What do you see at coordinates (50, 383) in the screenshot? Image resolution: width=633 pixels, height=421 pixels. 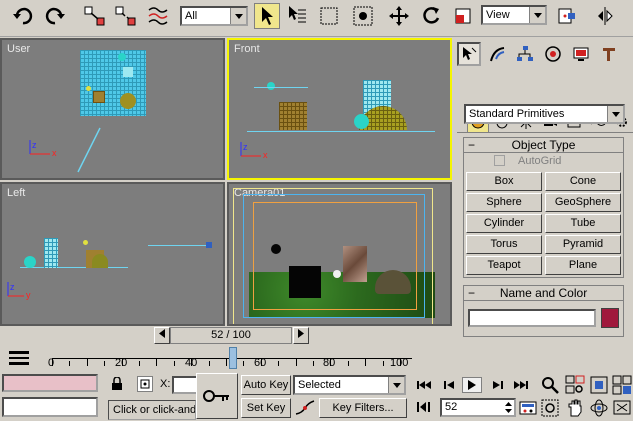 I see `maxscript-listener-mini` at bounding box center [50, 383].